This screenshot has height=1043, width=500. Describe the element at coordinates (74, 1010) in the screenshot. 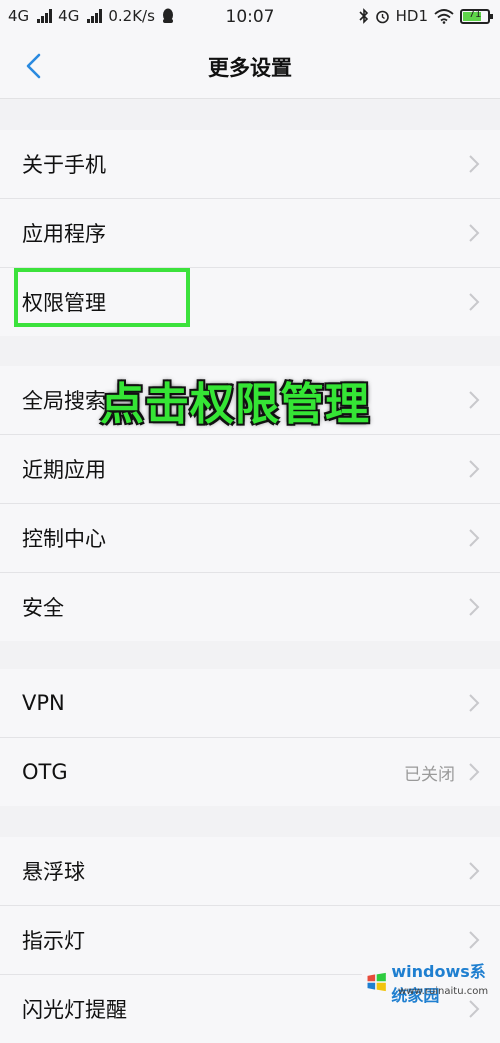

I see `item-label: 闪光灯提醒` at that location.